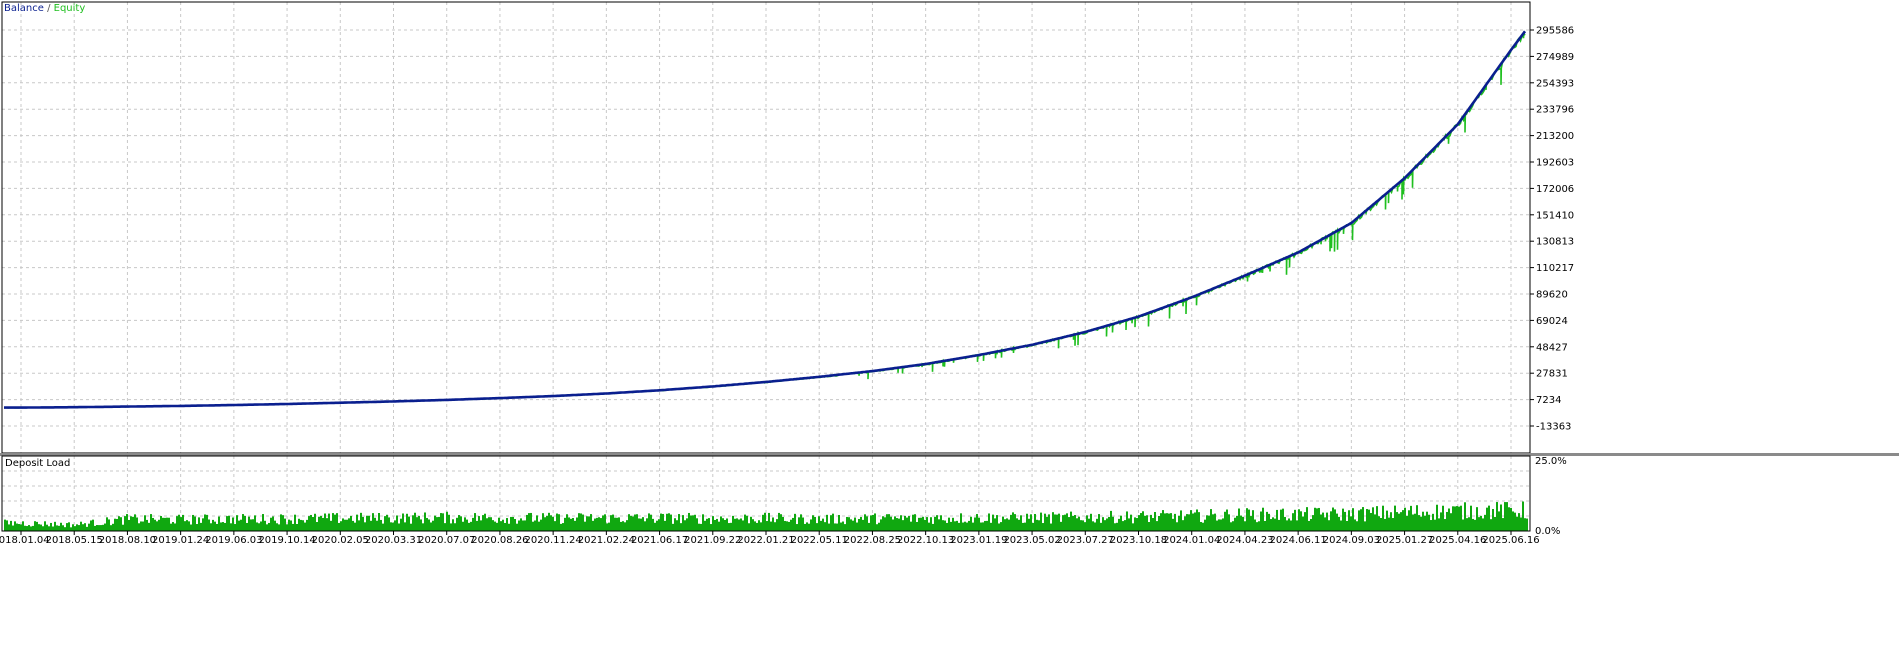  Describe the element at coordinates (37, 463) in the screenshot. I see `deposit-load-label: Deposit Load` at that location.